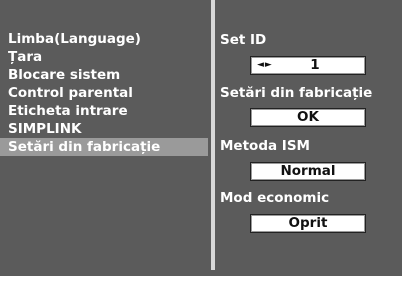 Image resolution: width=408 pixels, height=283 pixels. What do you see at coordinates (315, 65) in the screenshot?
I see `set-id-value: 1` at bounding box center [315, 65].